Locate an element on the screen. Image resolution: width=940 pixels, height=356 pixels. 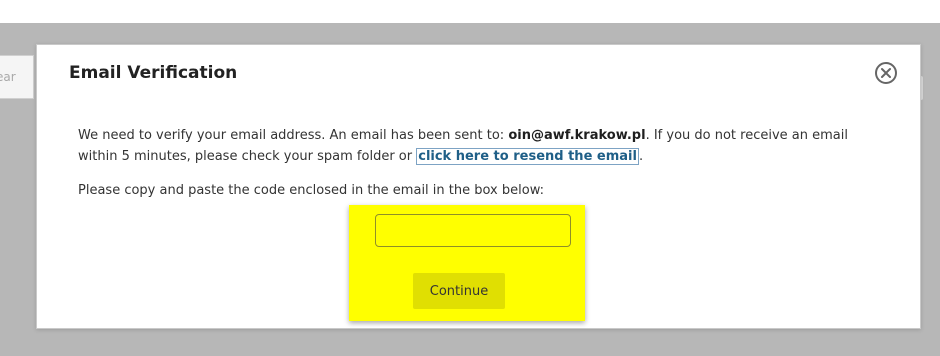
background-search-placeholder: ear is located at coordinates (8, 77).